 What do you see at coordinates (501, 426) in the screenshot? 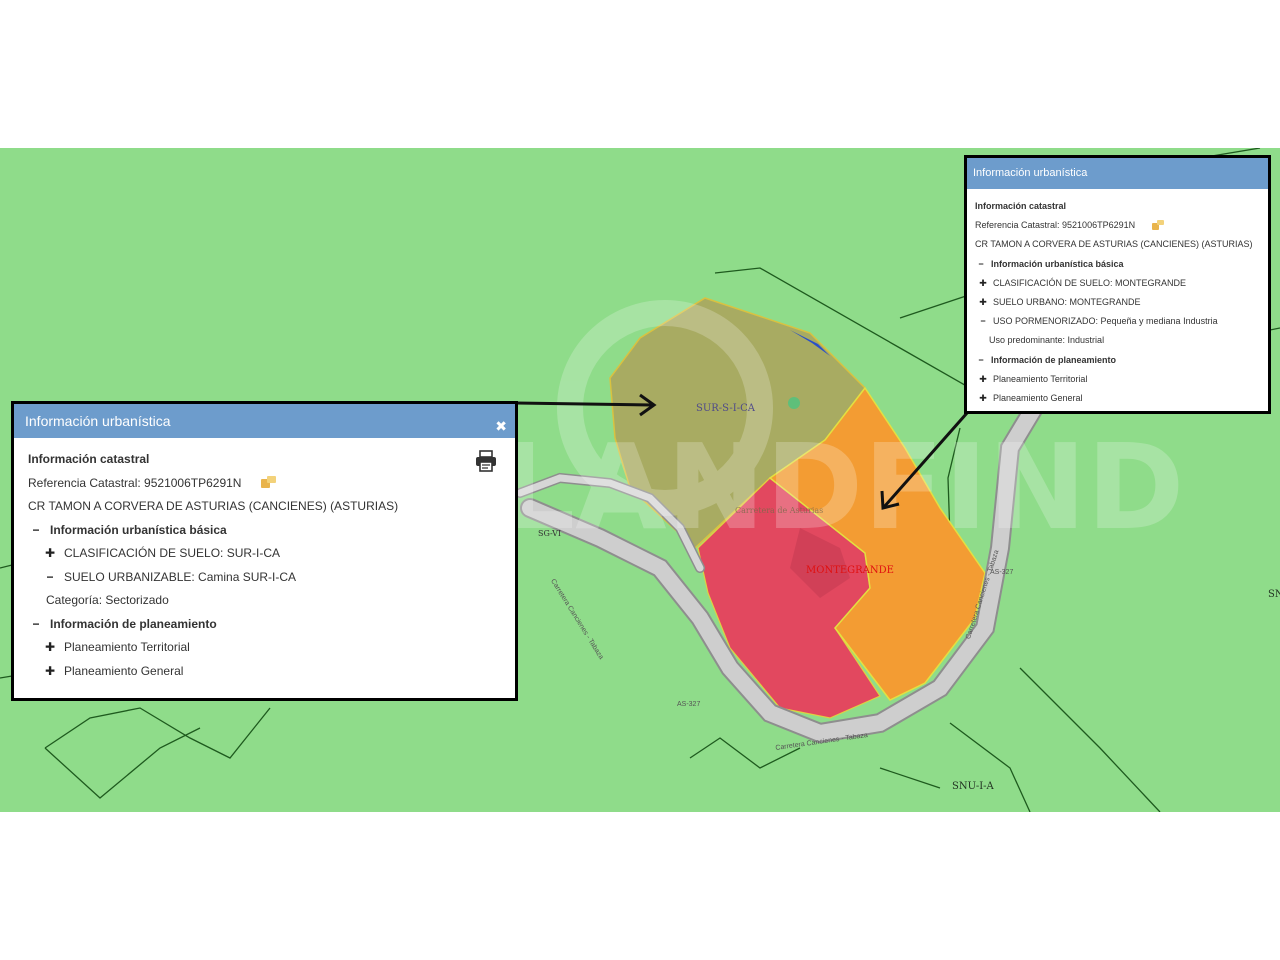
I see `close-icon: ✖` at bounding box center [501, 426].